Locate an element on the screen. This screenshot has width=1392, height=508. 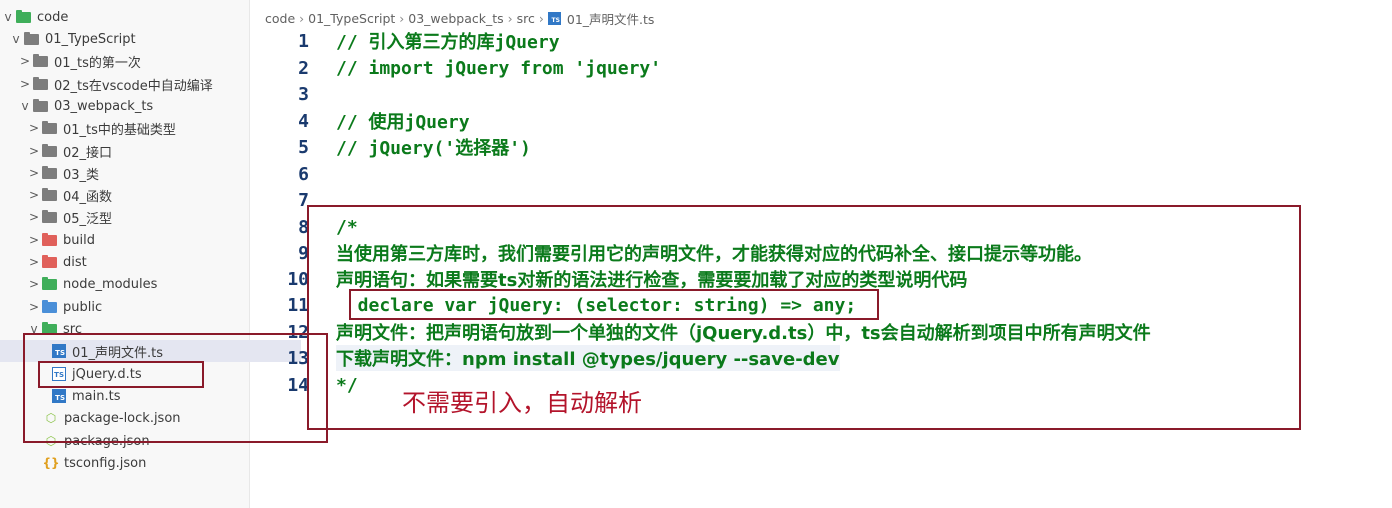
tree-item-node-modules: > node_modules is located at coordinates (137, 284).